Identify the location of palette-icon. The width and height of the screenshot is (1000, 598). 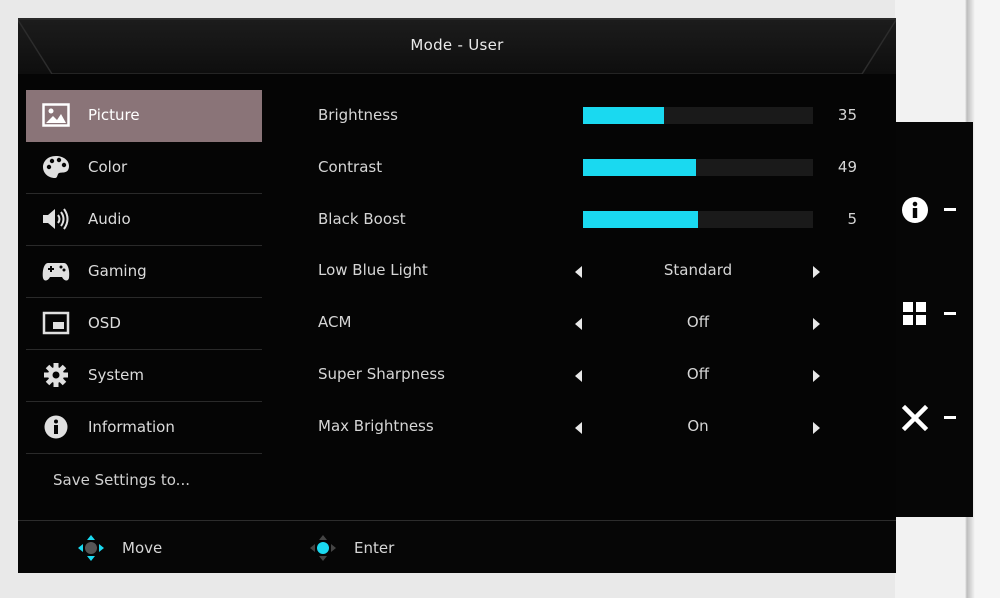
(56, 167).